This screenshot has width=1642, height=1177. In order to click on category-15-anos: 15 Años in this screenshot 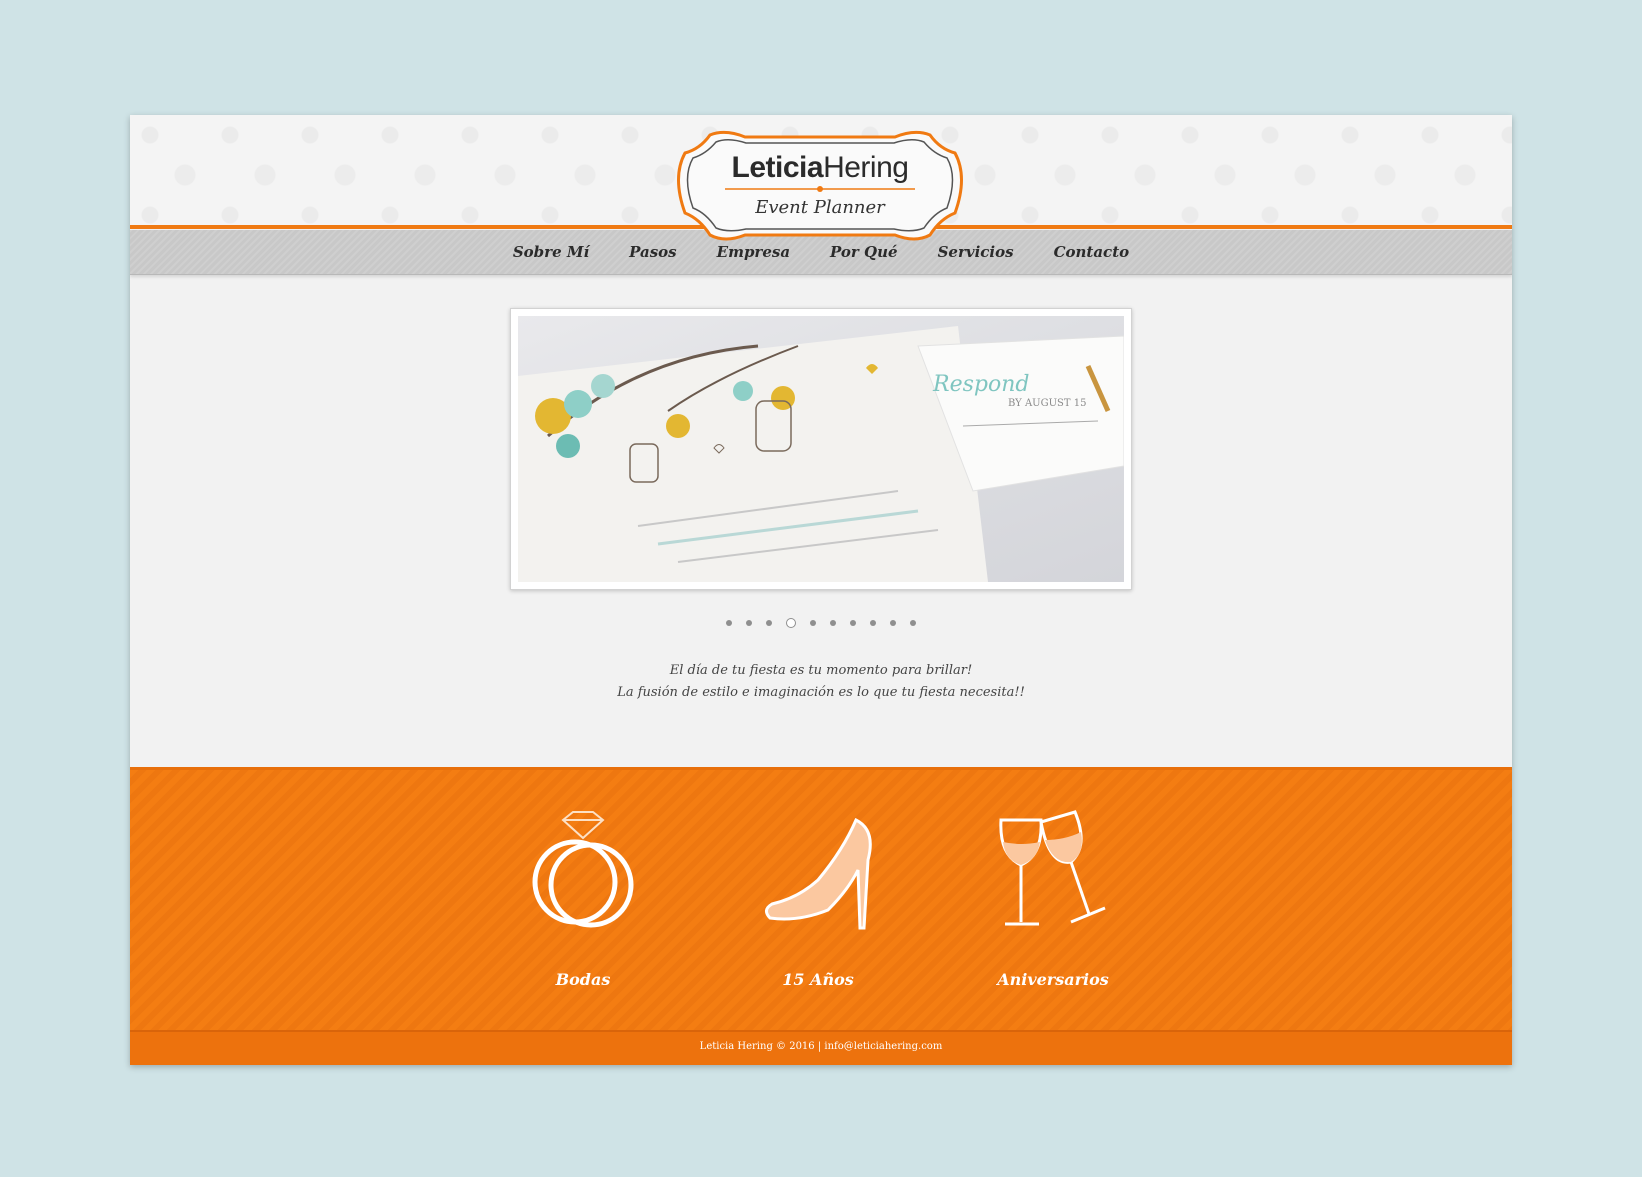, I will do `click(818, 905)`.